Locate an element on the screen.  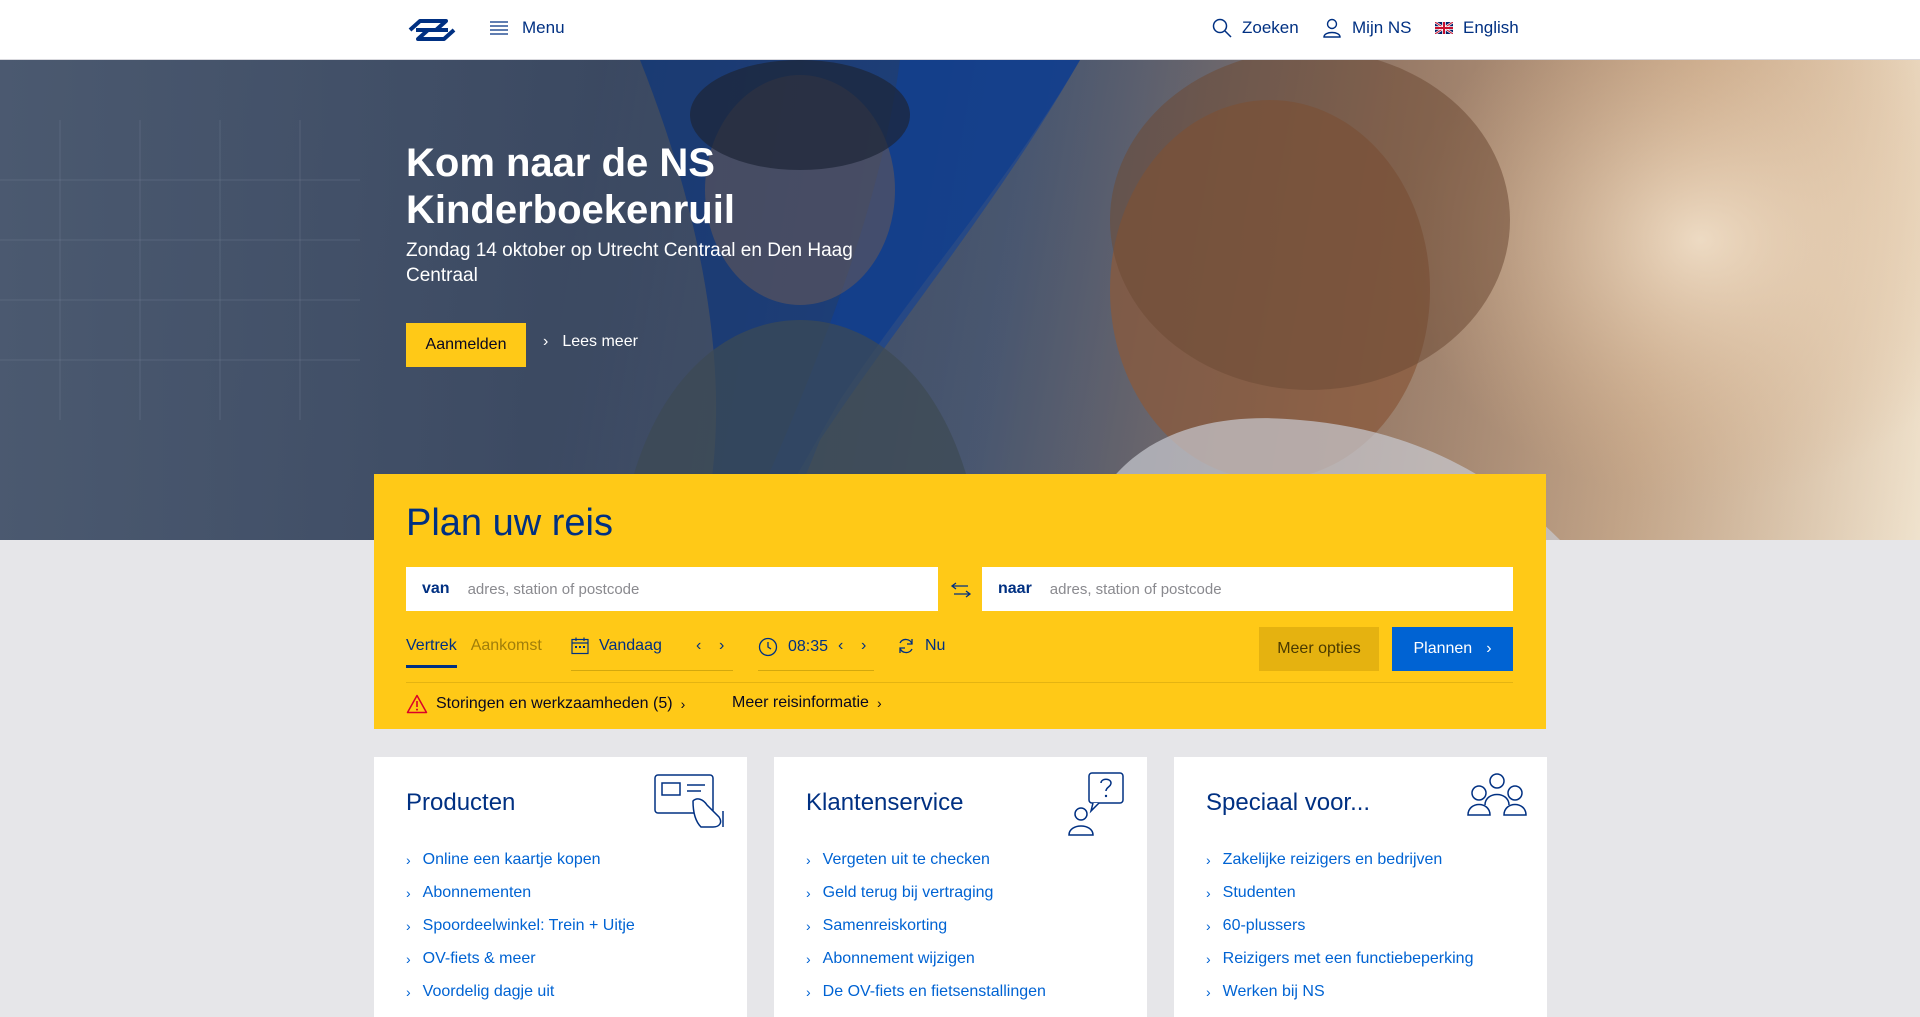
hamburger-icon is located at coordinates (499, 28).